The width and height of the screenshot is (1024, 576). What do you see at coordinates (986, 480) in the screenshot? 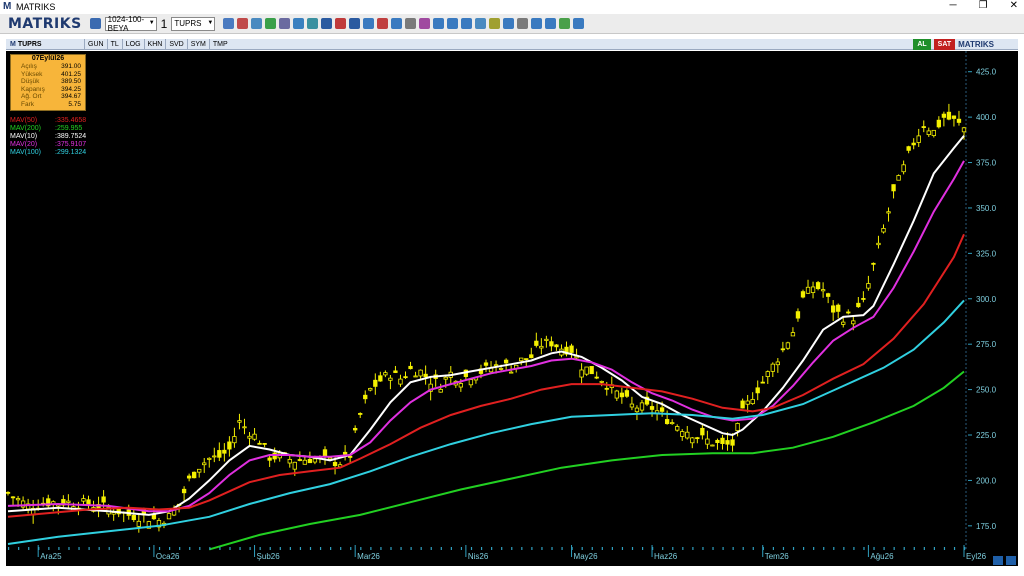
I see `y-tick-label: 200.0` at bounding box center [986, 480].